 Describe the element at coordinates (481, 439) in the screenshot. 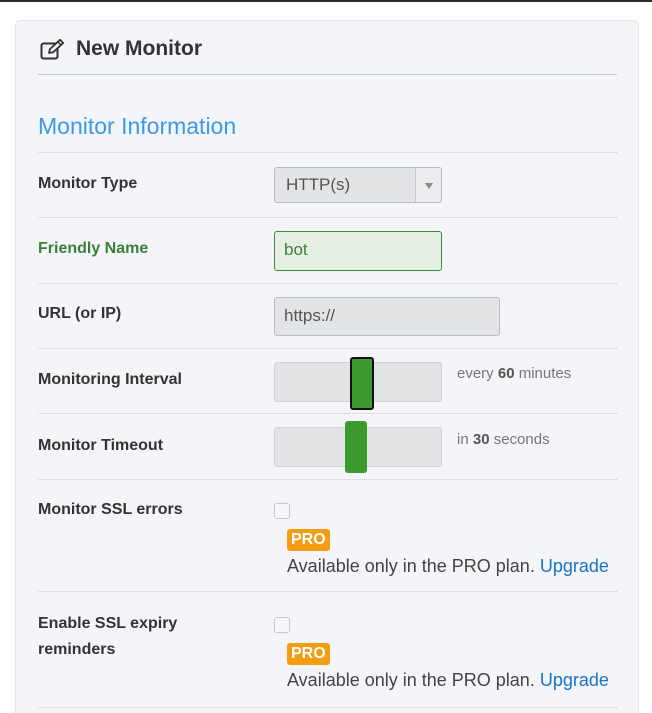

I see `timeout-value: 30` at that location.